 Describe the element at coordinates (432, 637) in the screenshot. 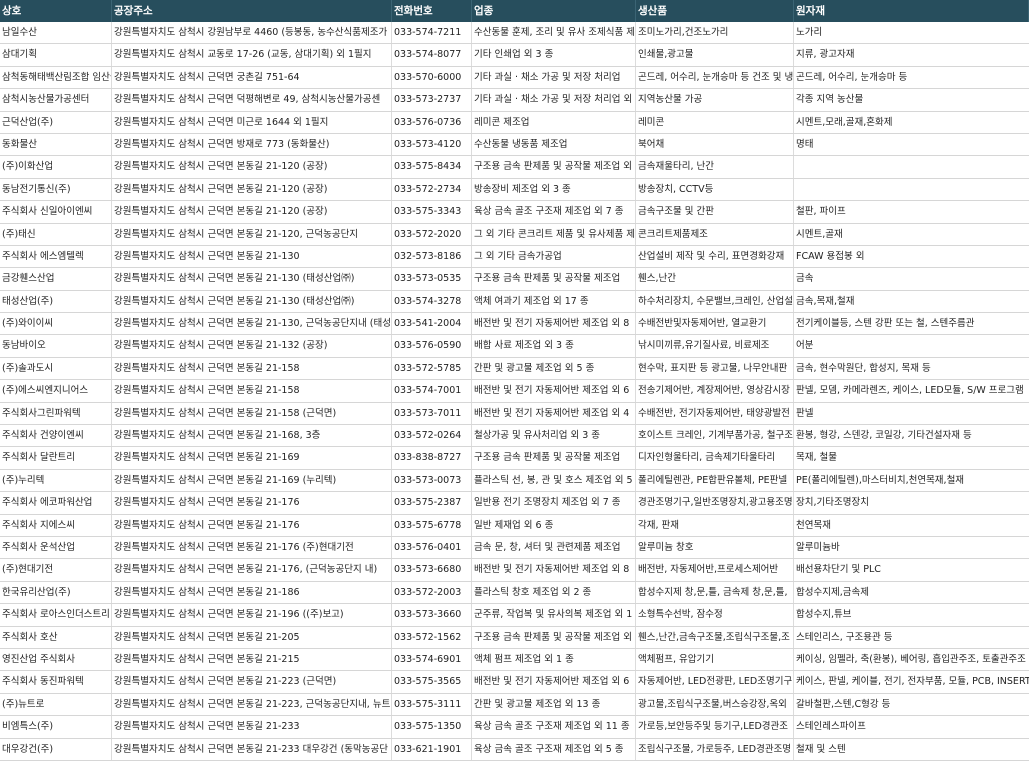

I see `cell-phone: 033-572-1562` at that location.